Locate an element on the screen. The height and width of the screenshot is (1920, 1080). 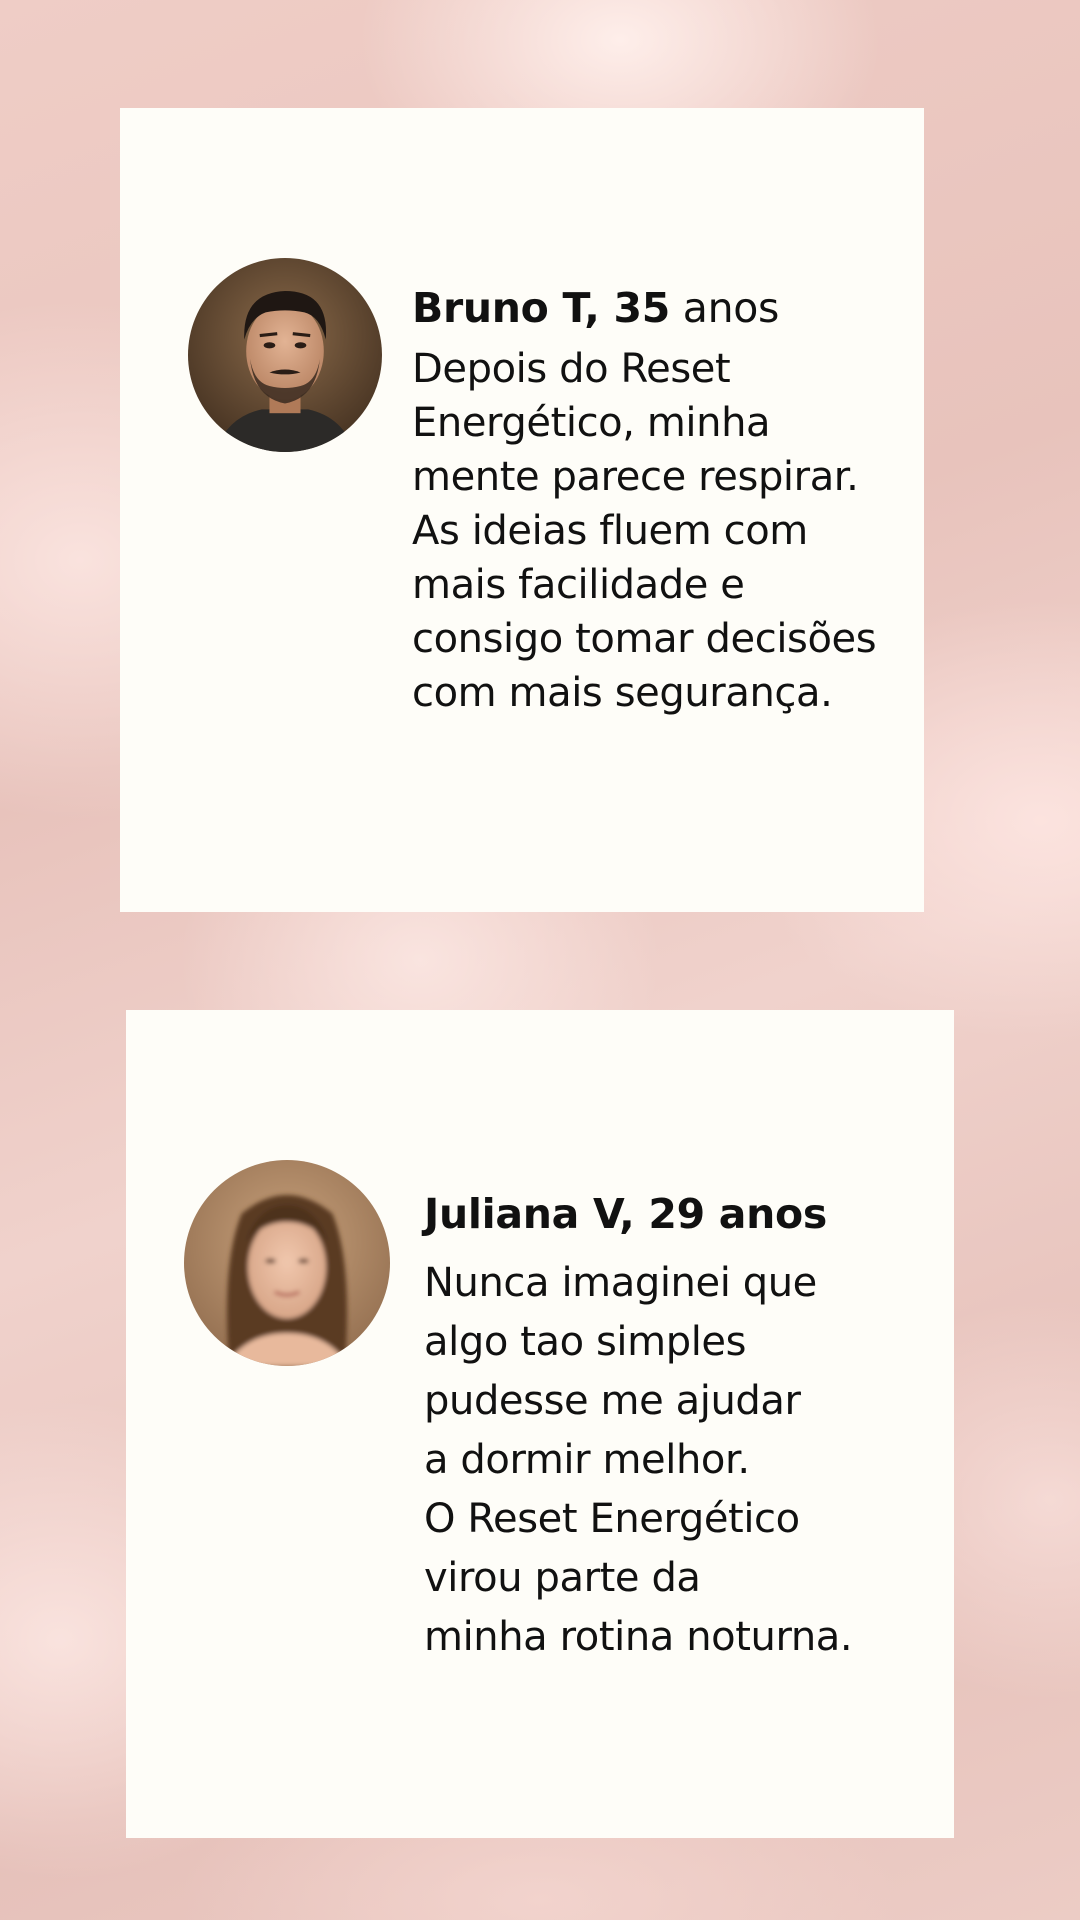
testimonial-author: Juliana V, 29 anos is located at coordinates (684, 1214).